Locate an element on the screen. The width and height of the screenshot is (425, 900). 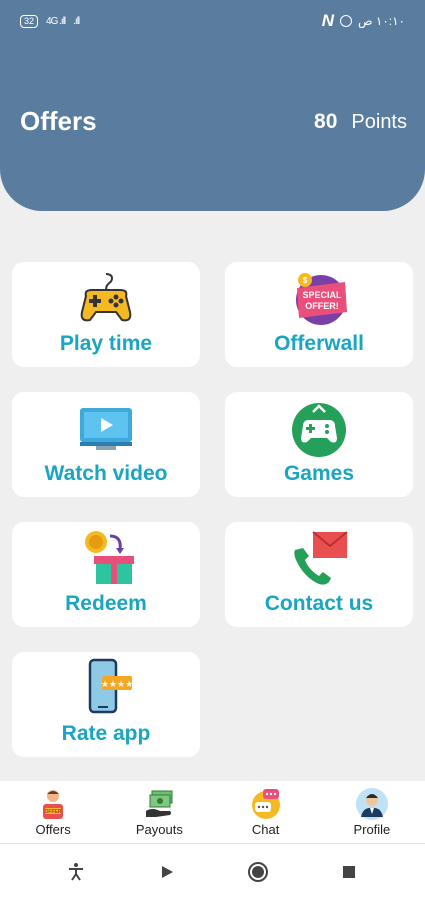
nav-label: Profile is located at coordinates (372, 829).